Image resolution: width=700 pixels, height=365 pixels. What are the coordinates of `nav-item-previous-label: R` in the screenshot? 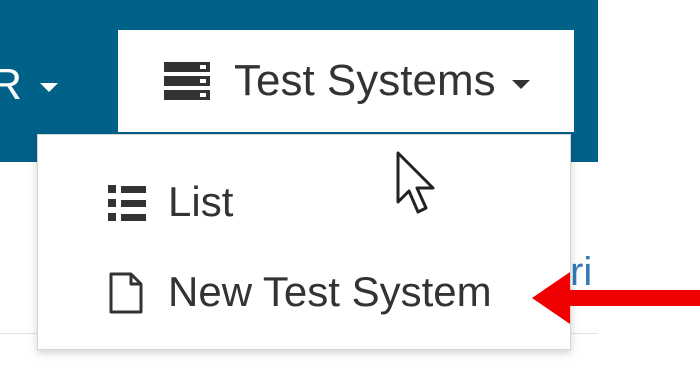 It's located at (11, 84).